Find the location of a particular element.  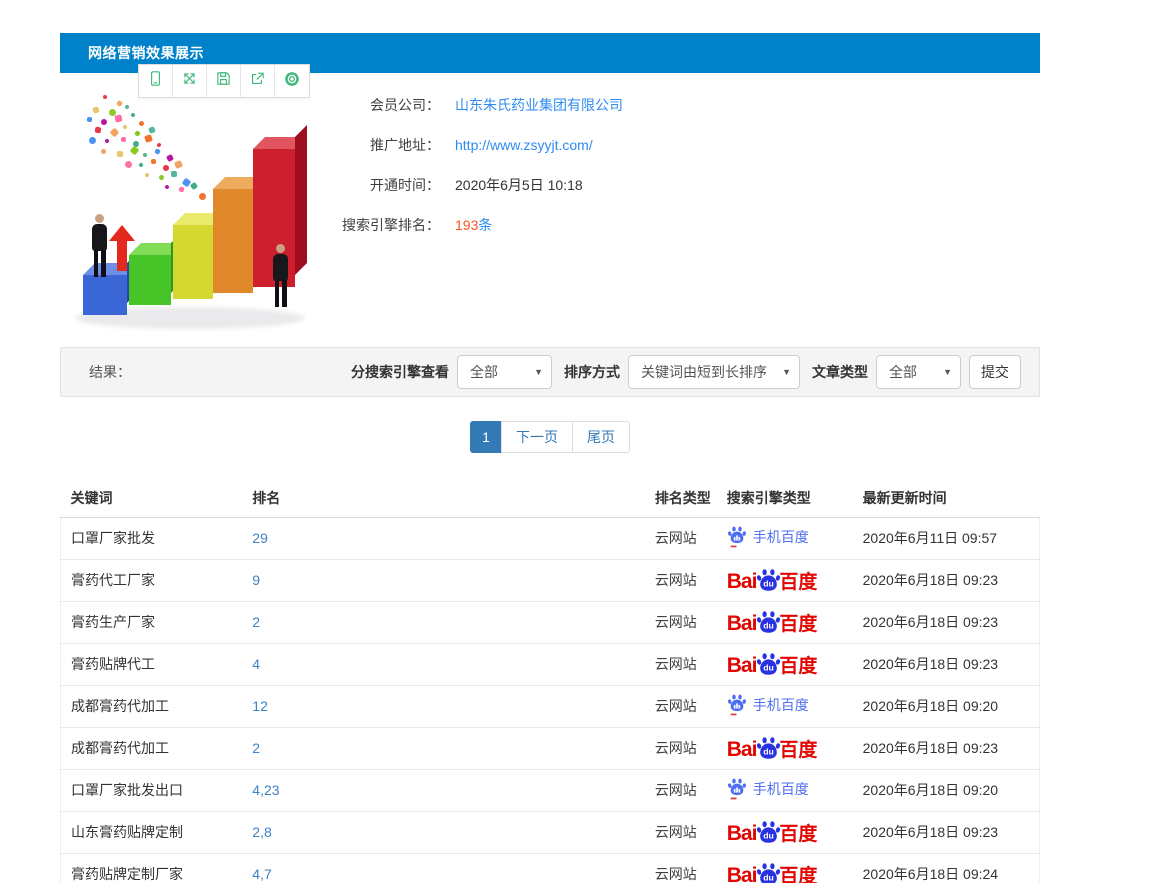

sort-select: 关键词由短到长排序 ▼ is located at coordinates (714, 372).